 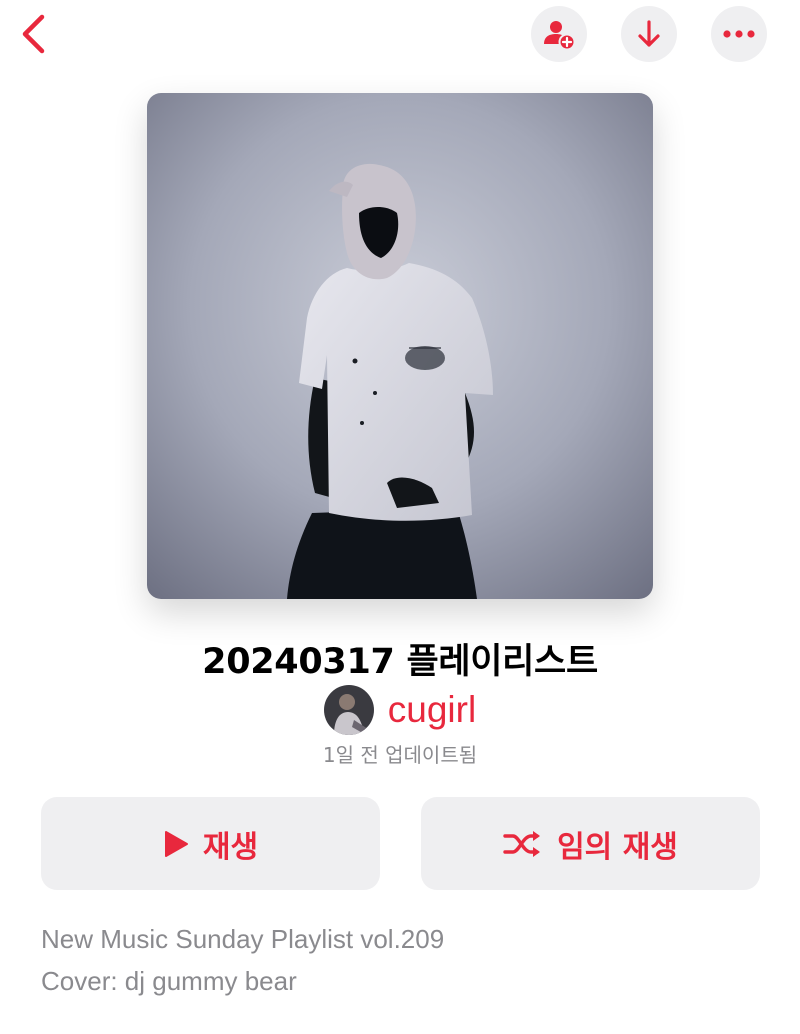 What do you see at coordinates (617, 847) in the screenshot?
I see `shuffle-label: 임의 재생` at bounding box center [617, 847].